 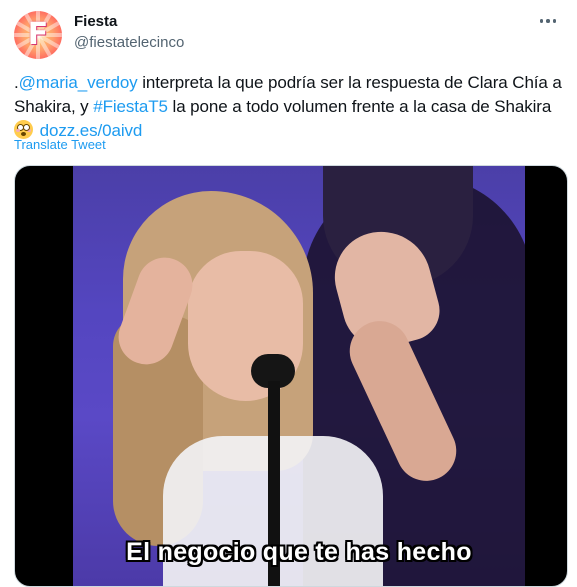 What do you see at coordinates (548, 21) in the screenshot?
I see `more-options-icon` at bounding box center [548, 21].